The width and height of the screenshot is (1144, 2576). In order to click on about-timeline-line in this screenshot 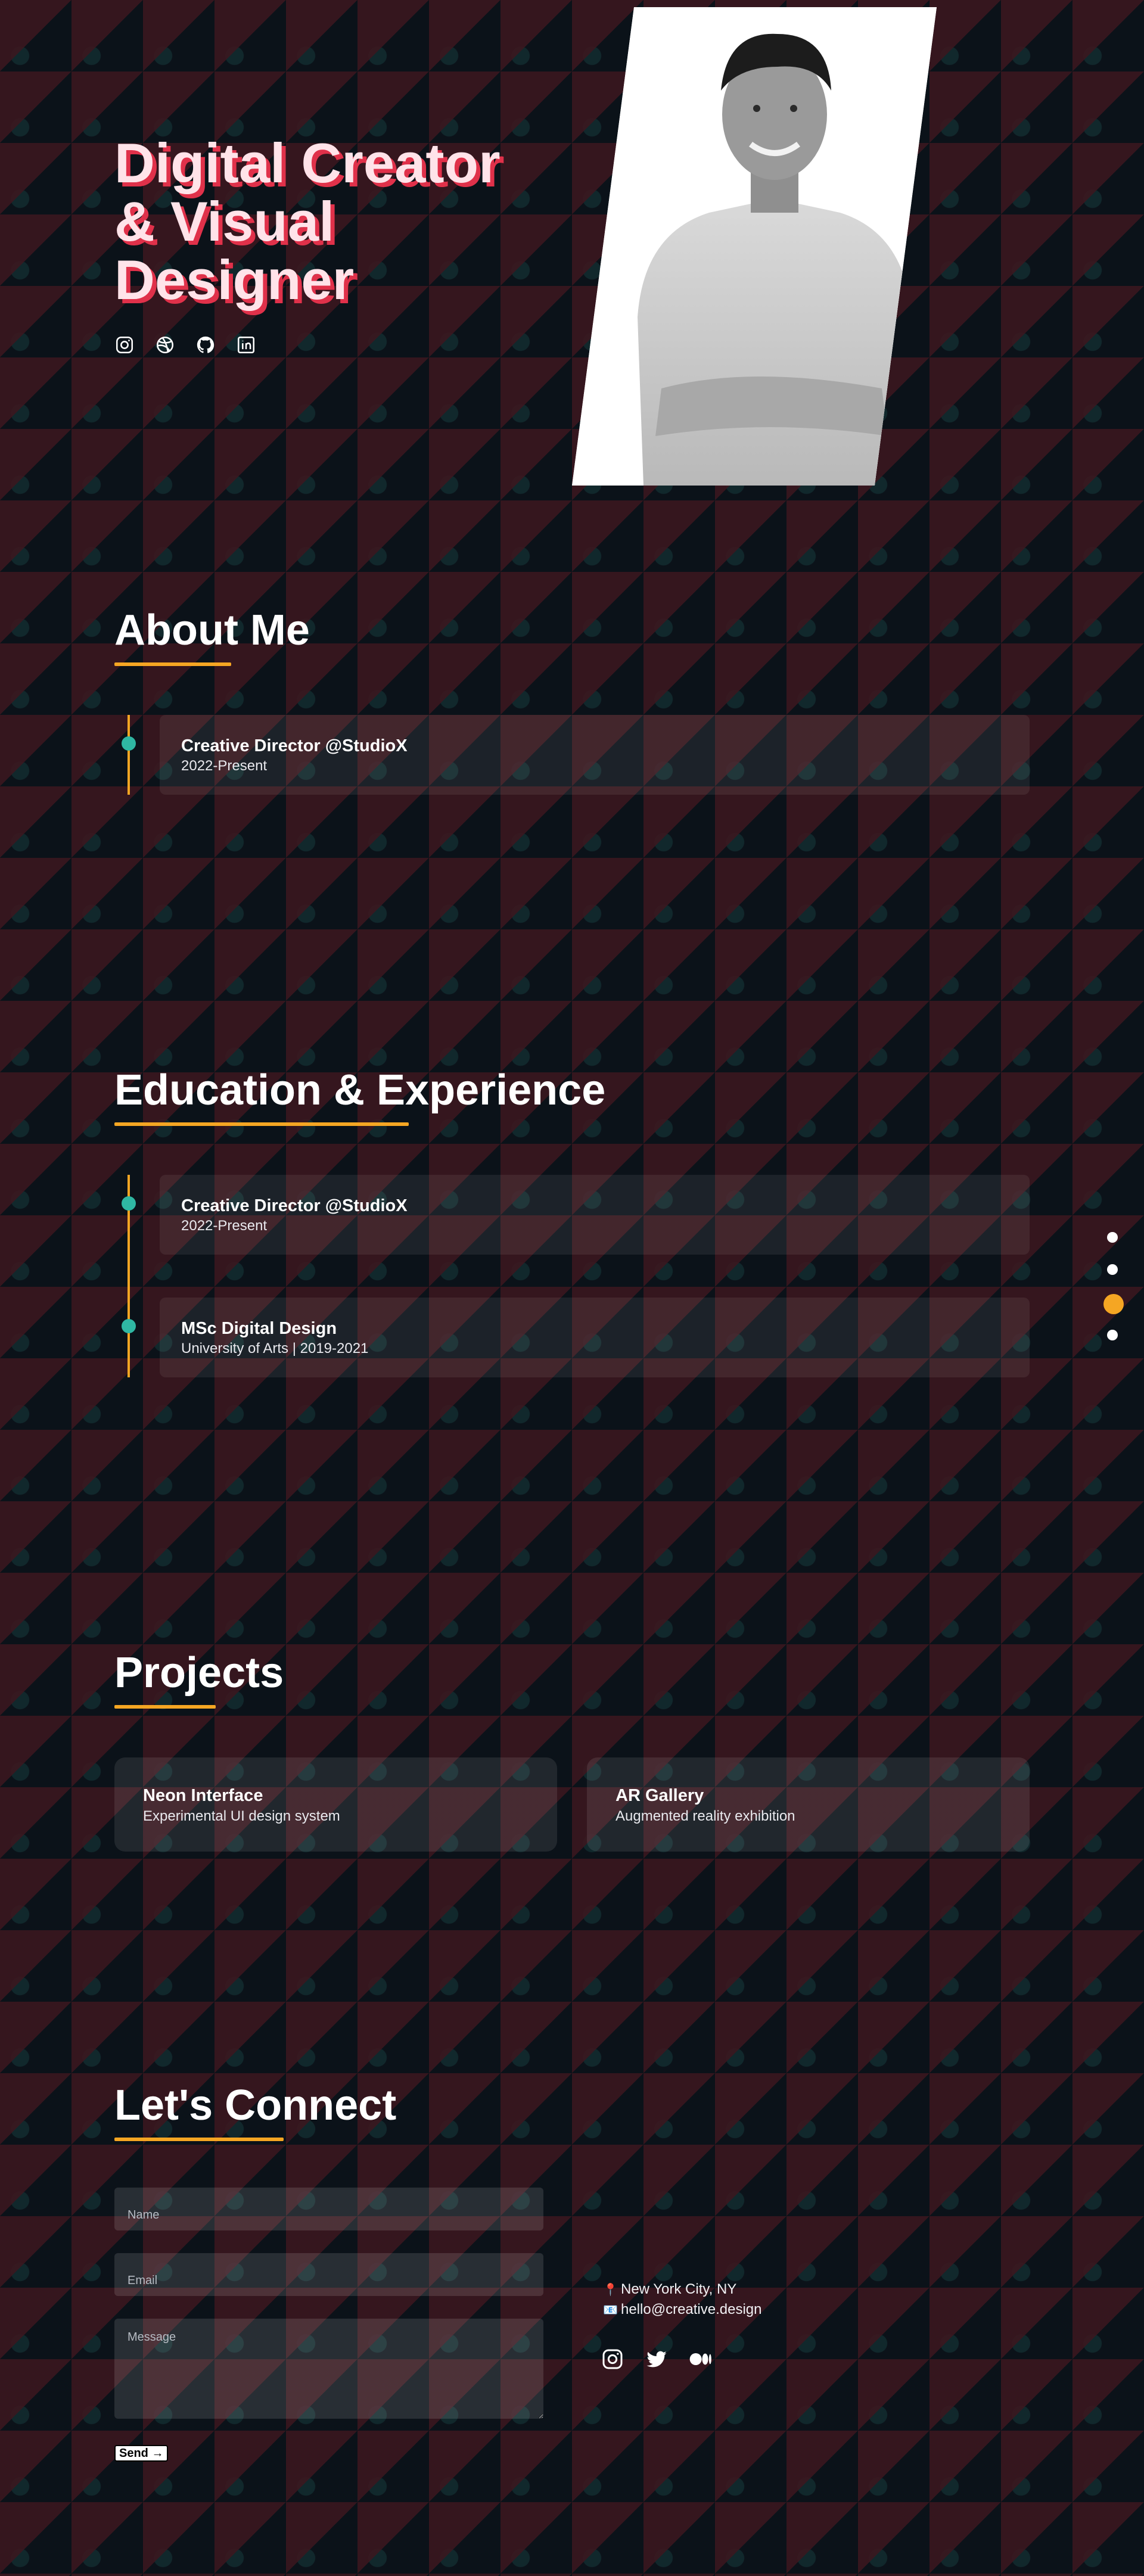, I will do `click(129, 755)`.